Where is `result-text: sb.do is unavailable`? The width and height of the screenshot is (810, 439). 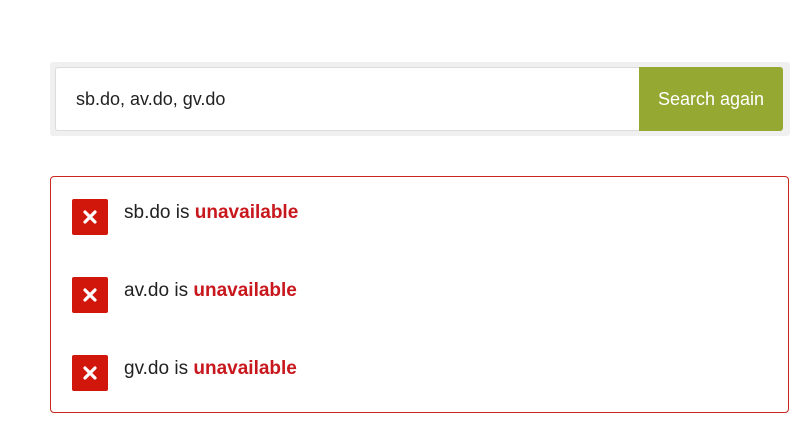 result-text: sb.do is unavailable is located at coordinates (211, 213).